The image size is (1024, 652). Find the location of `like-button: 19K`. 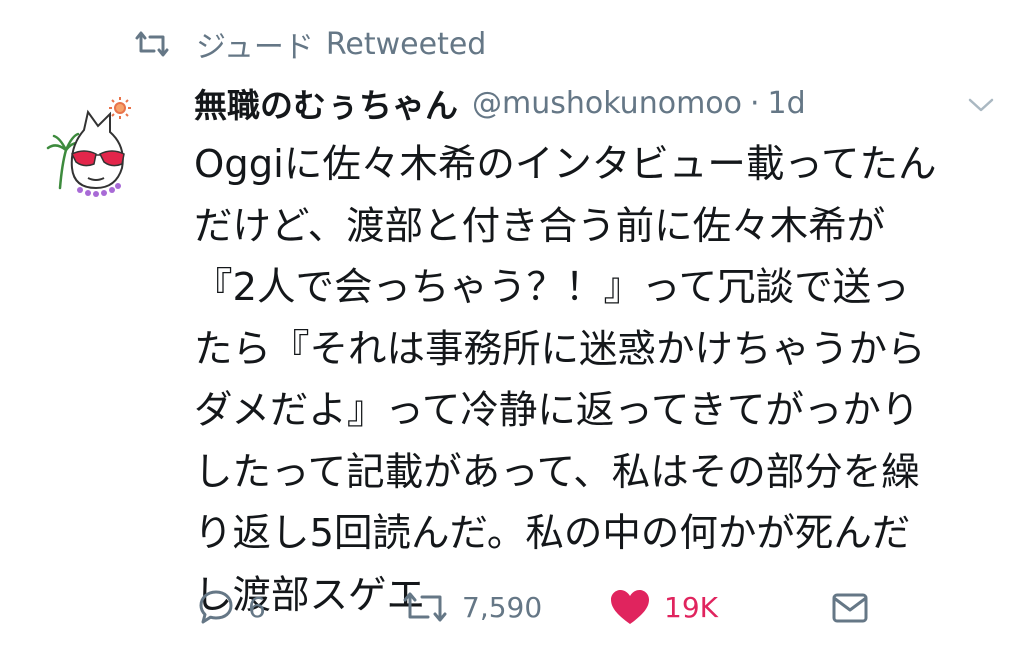

like-button: 19K is located at coordinates (663, 607).